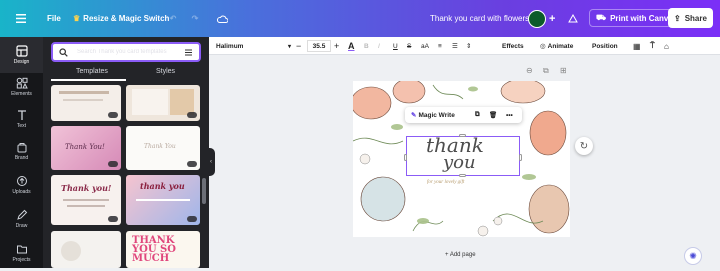  I want to click on rail-label: Projects, so click(21, 260).